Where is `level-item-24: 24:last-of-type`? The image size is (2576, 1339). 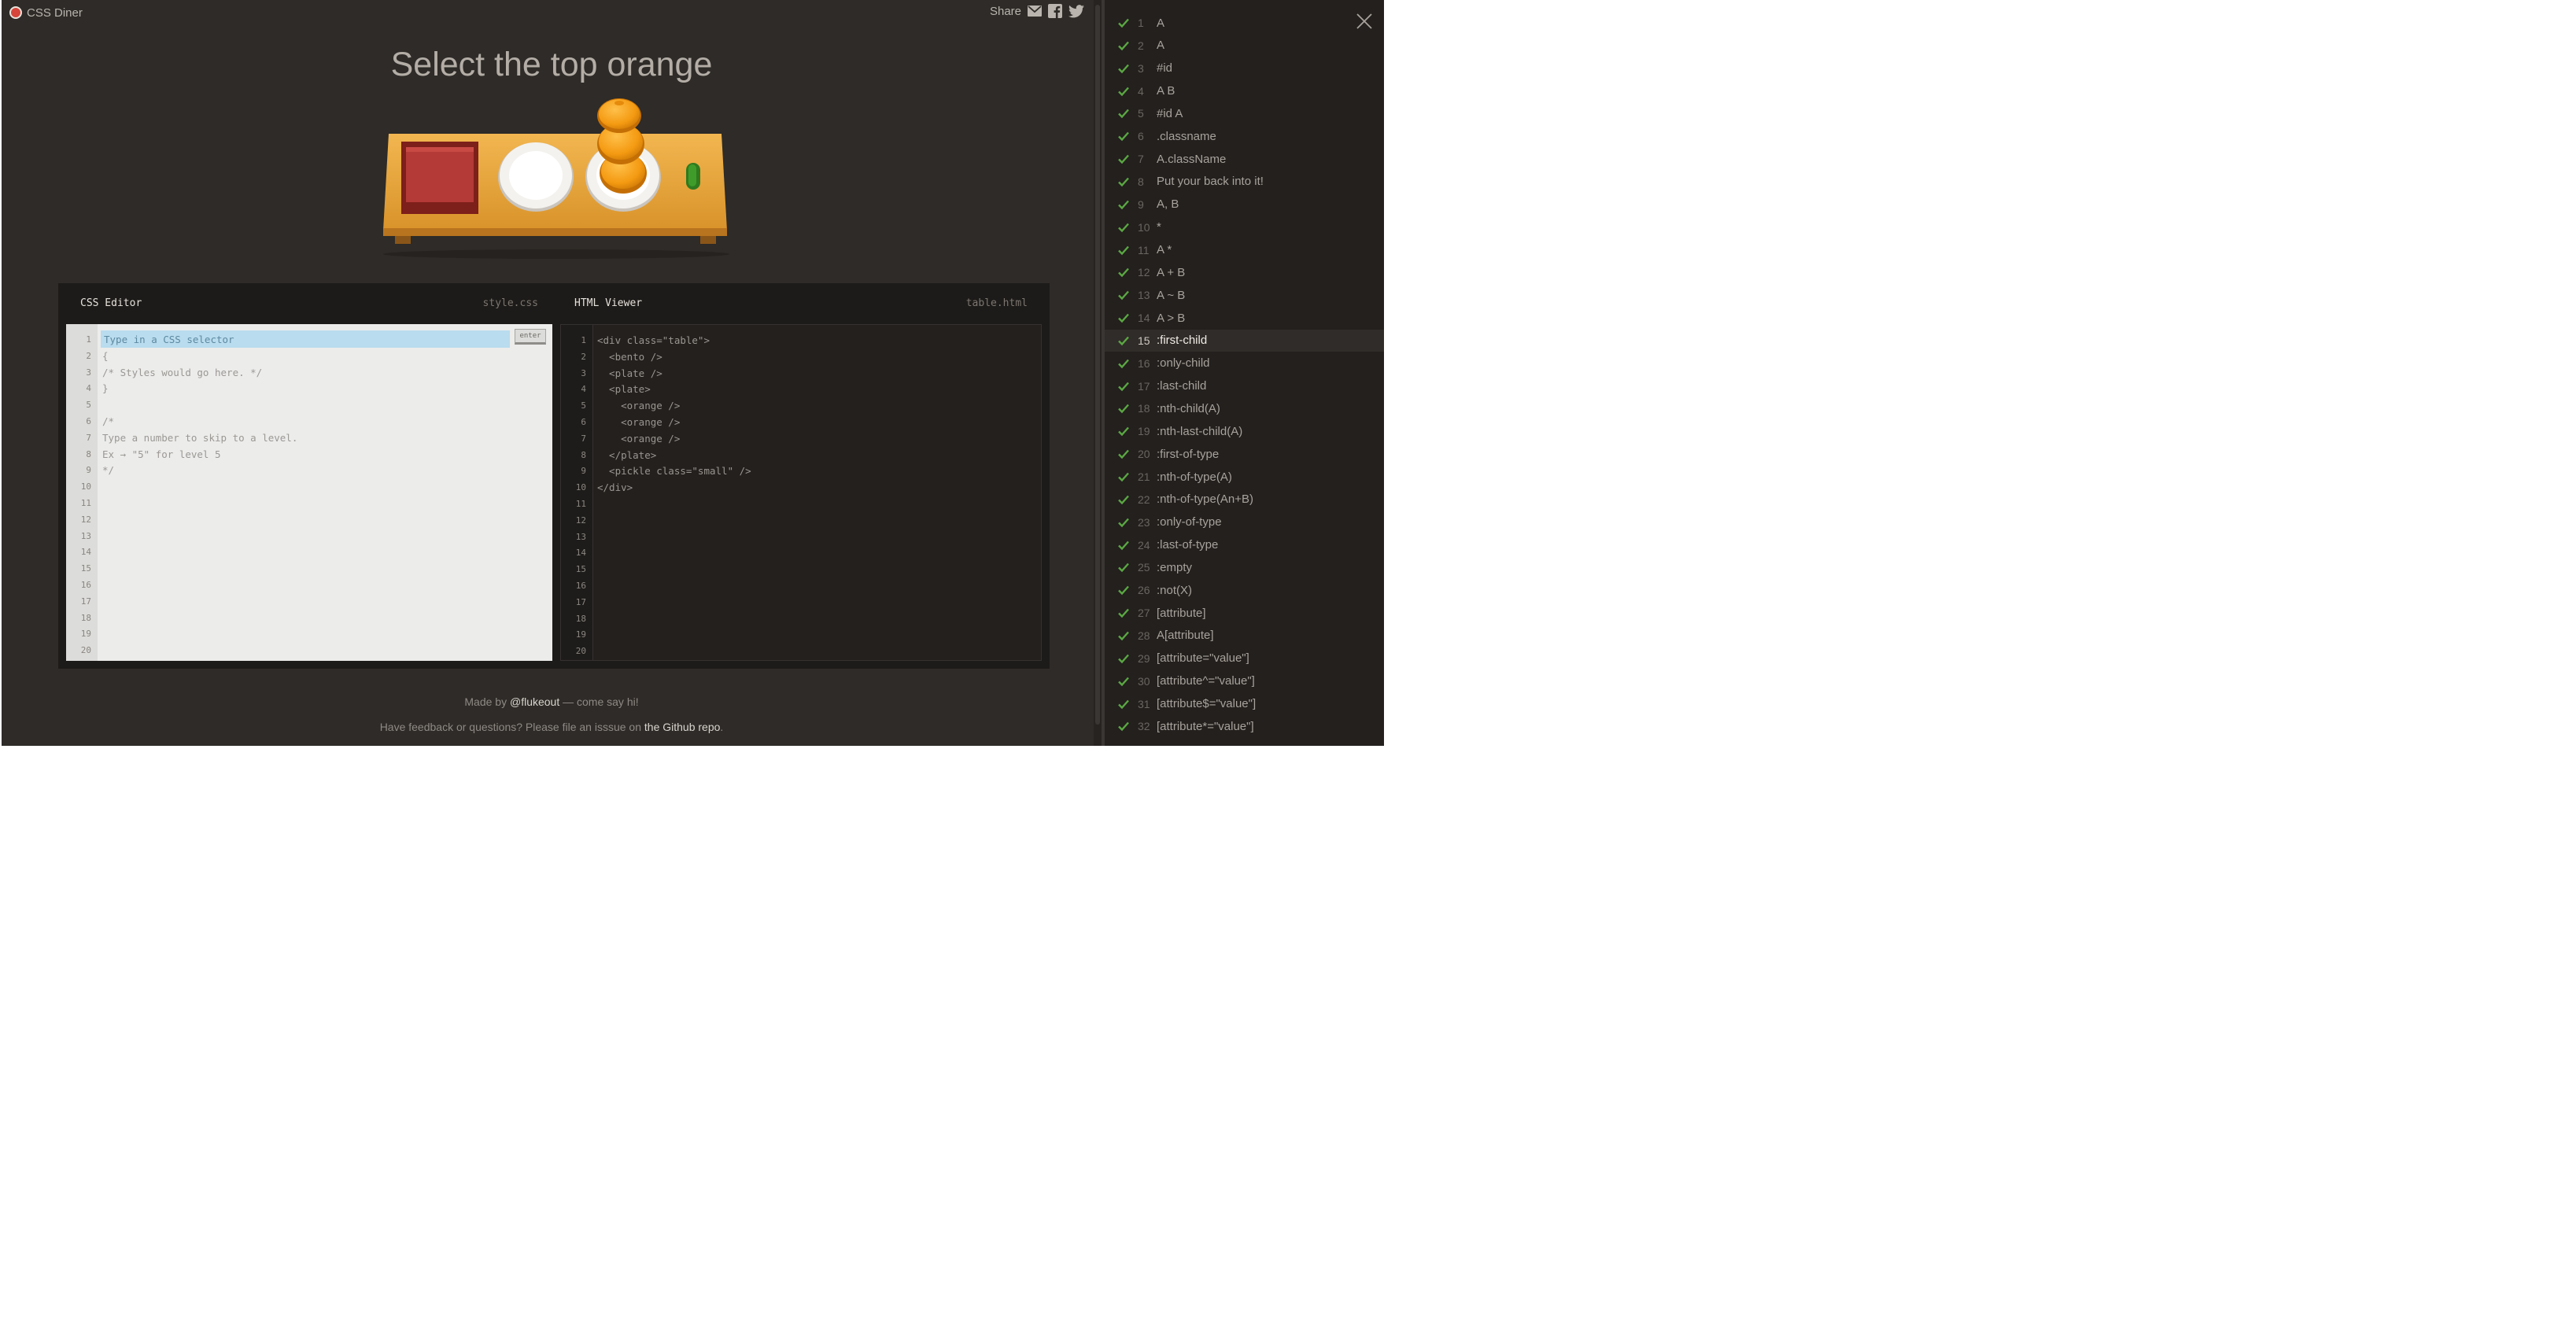 level-item-24: 24:last-of-type is located at coordinates (1245, 545).